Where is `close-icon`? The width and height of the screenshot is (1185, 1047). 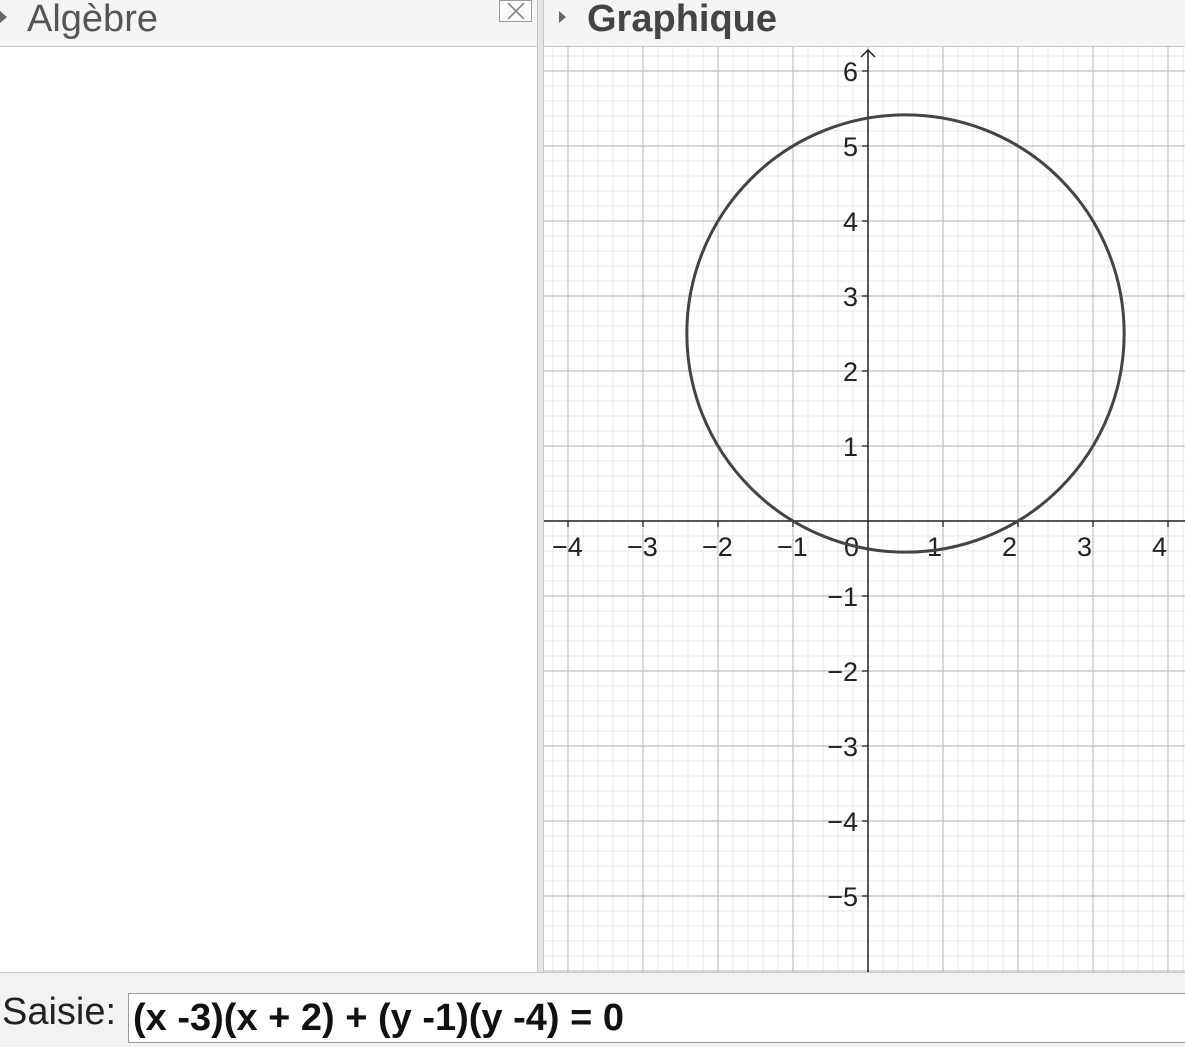 close-icon is located at coordinates (515, 11).